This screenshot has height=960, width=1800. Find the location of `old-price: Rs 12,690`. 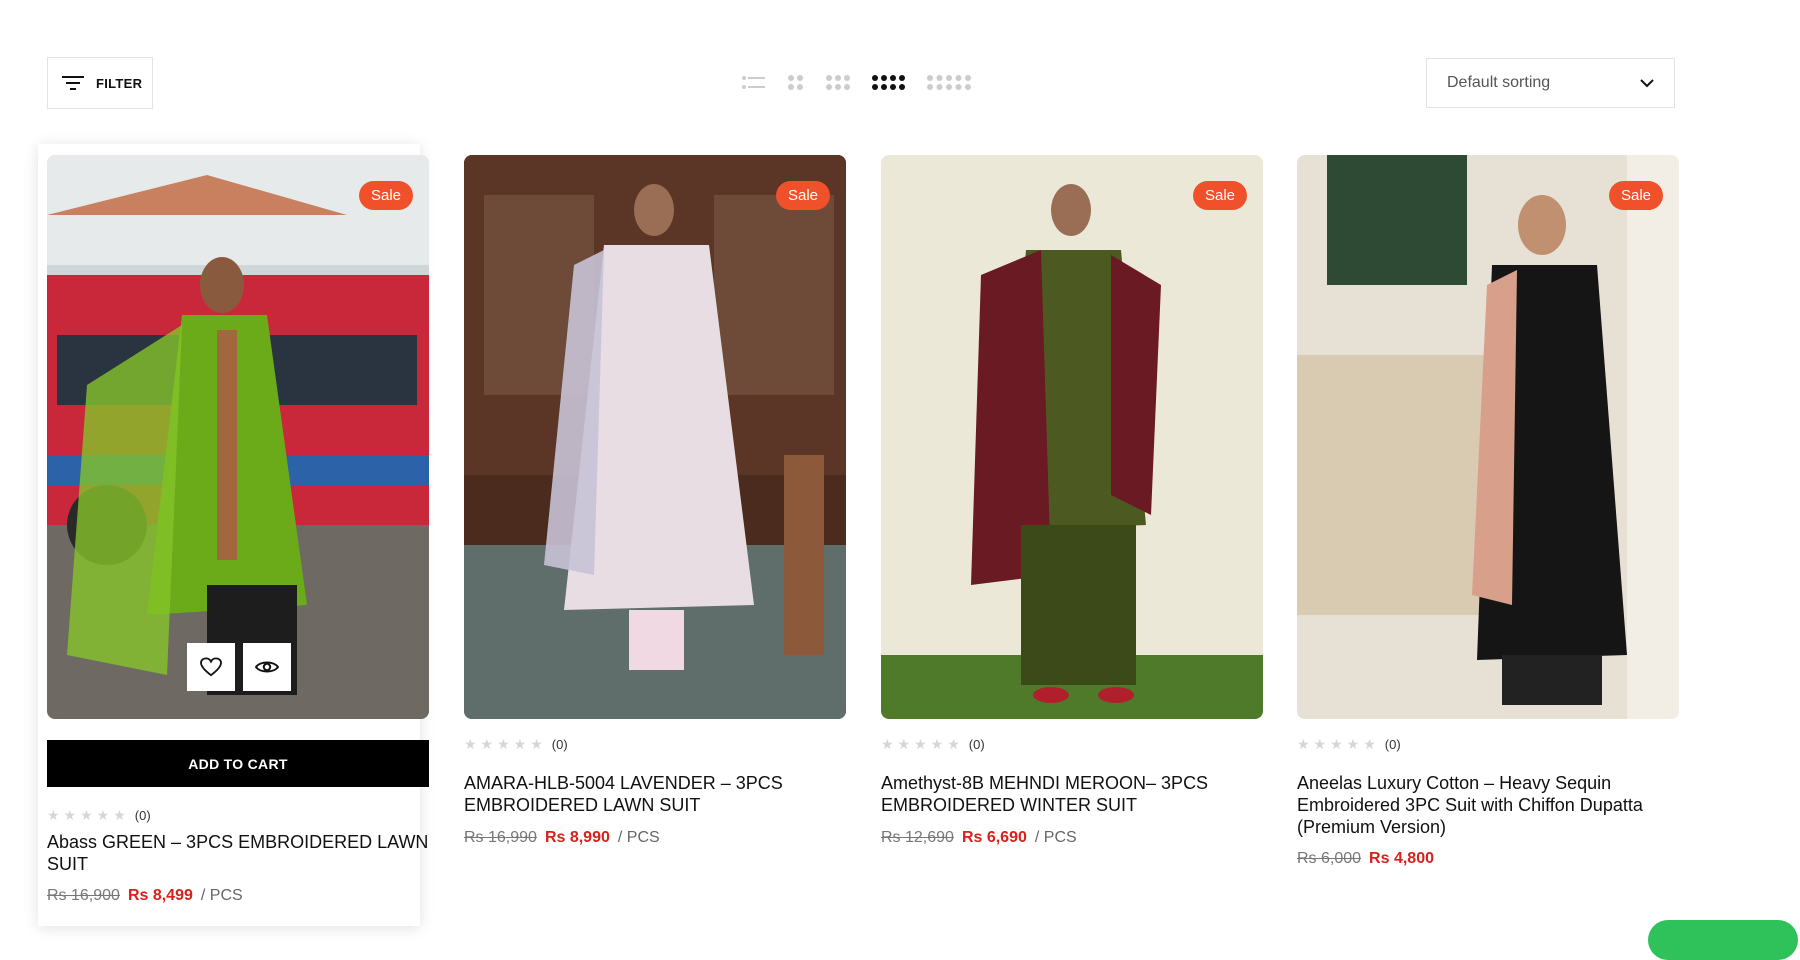

old-price: Rs 12,690 is located at coordinates (917, 837).